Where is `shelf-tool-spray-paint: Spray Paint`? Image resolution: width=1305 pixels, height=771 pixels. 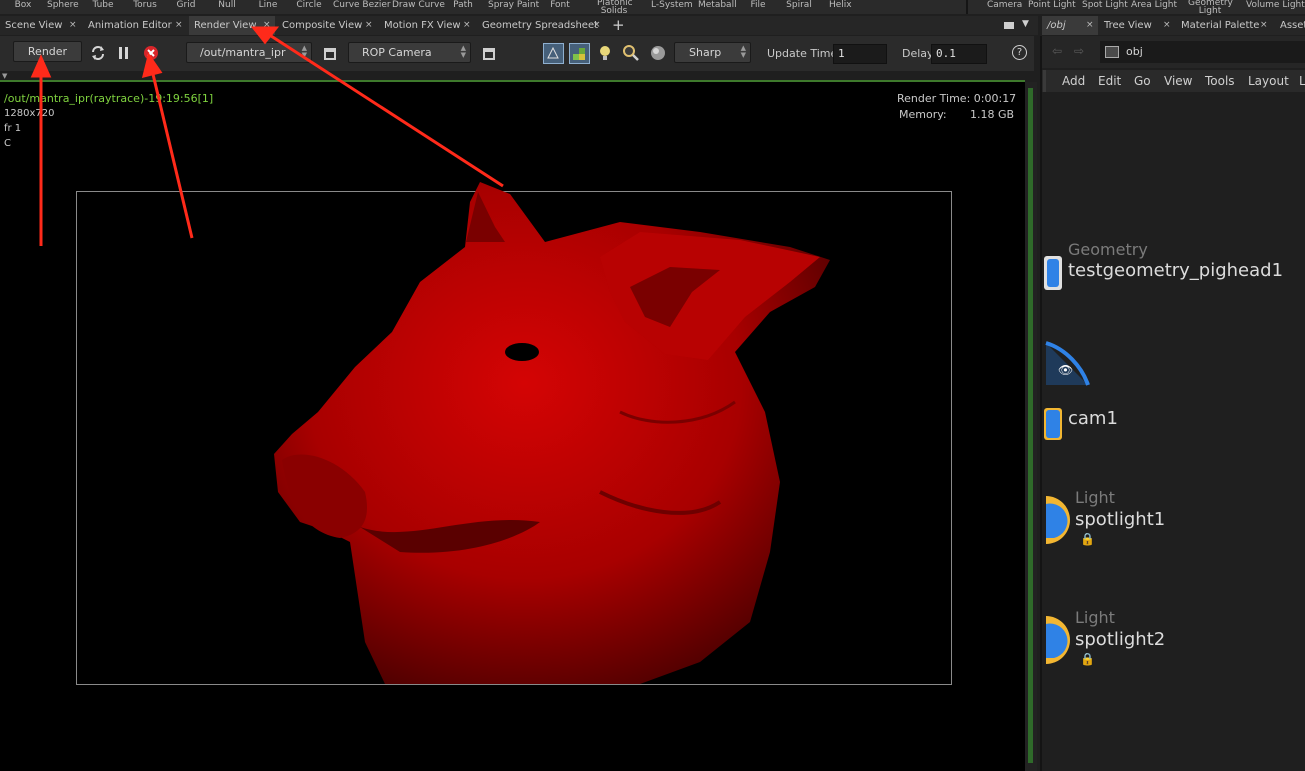
shelf-tool-spray-paint: Spray Paint is located at coordinates (513, 7).